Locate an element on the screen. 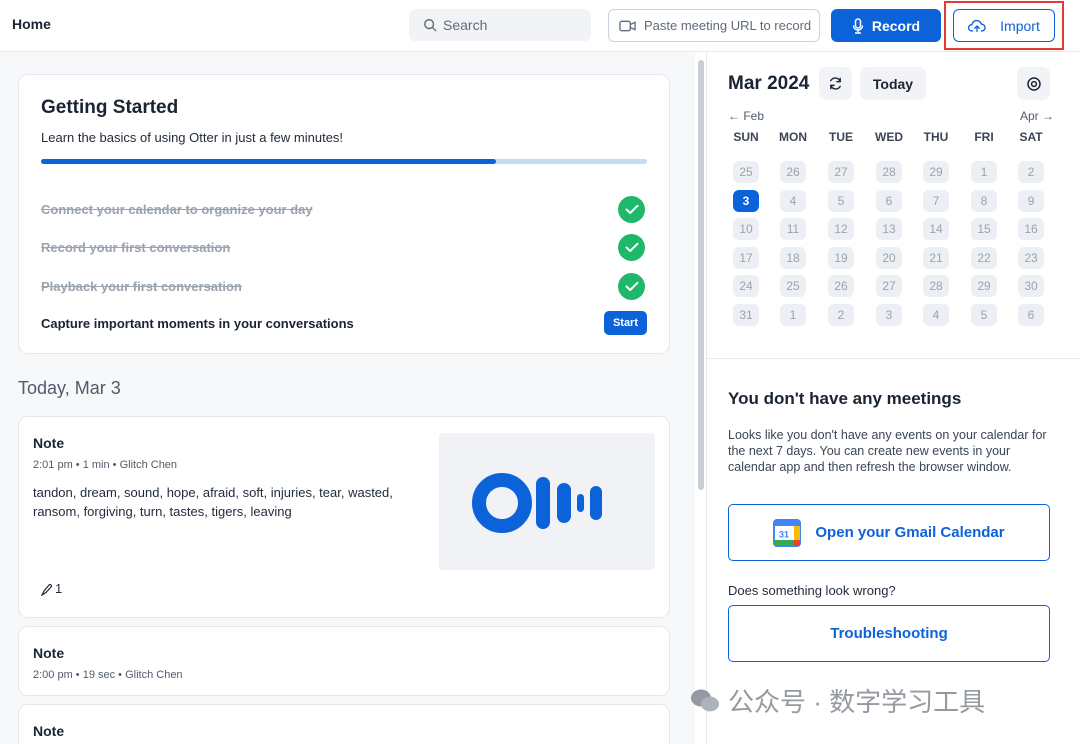  calendar-day: 9 is located at coordinates (1031, 200).